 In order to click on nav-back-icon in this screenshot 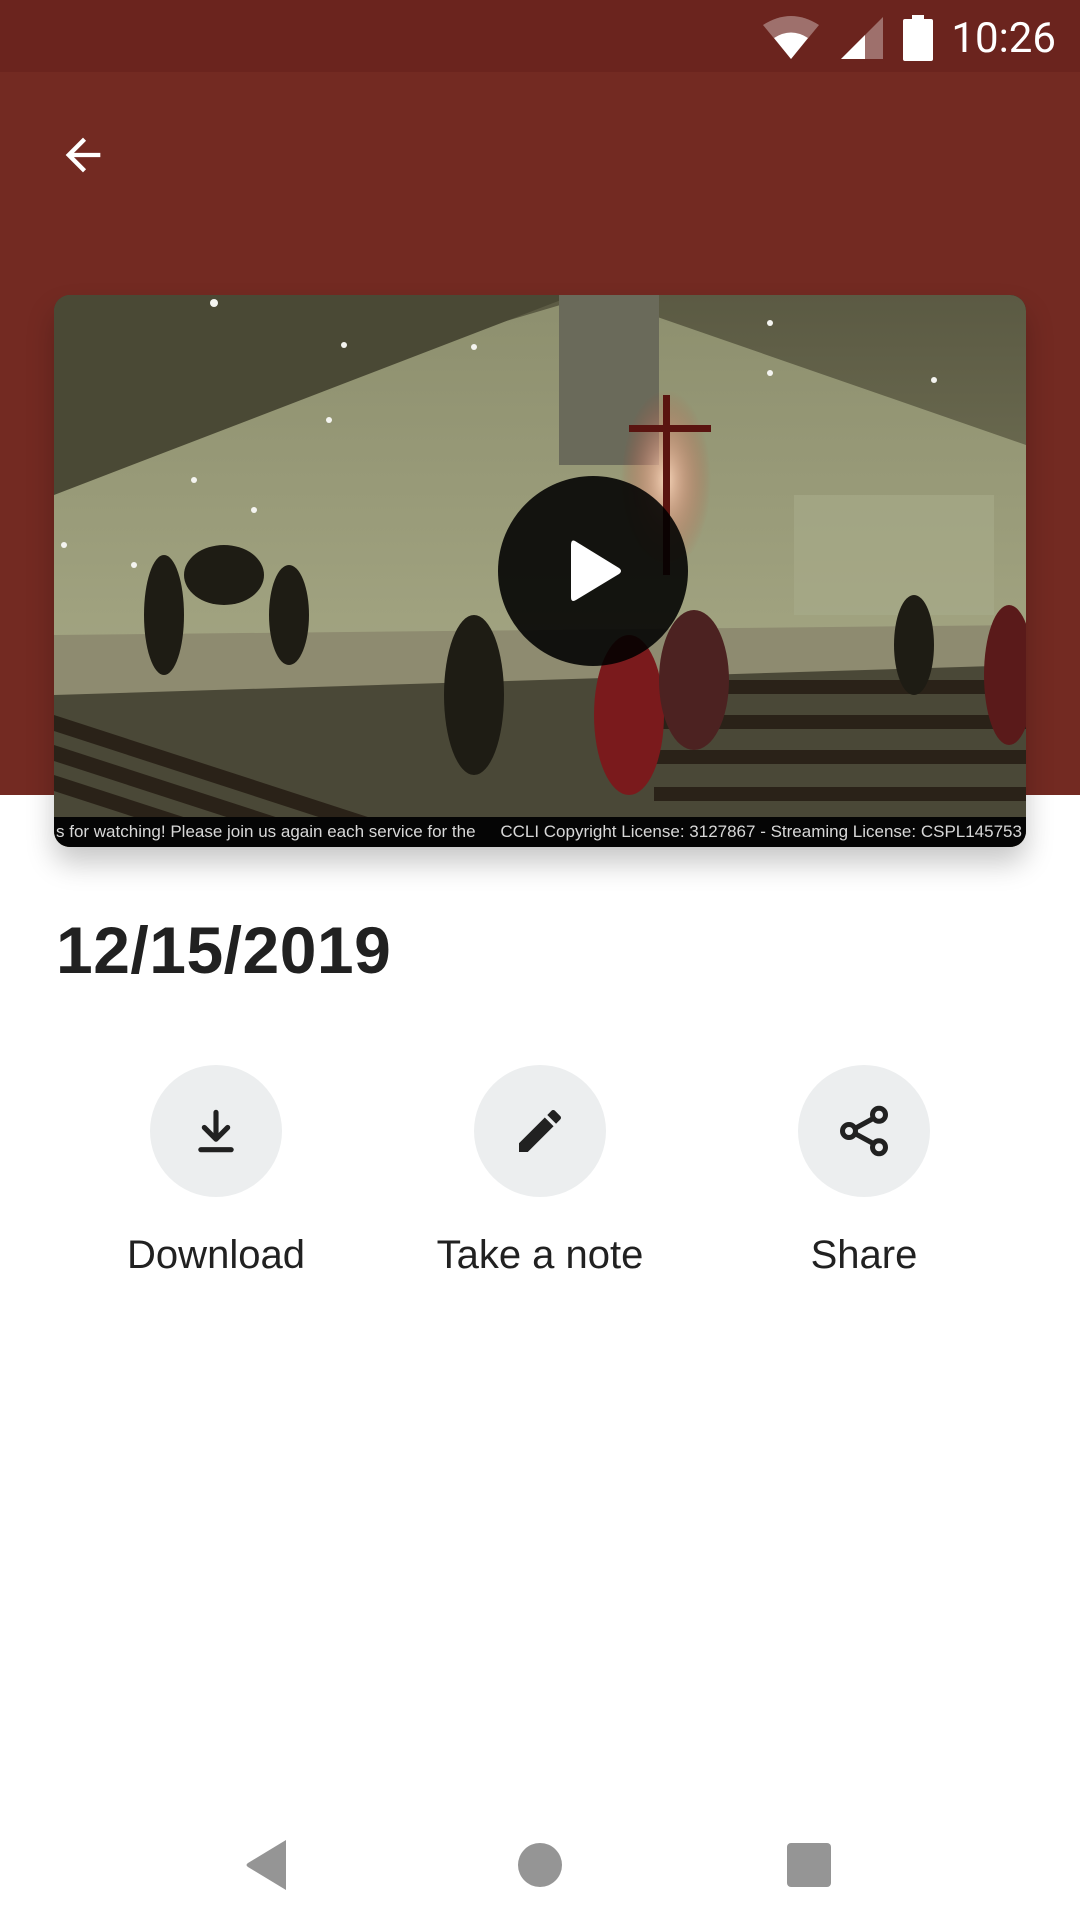, I will do `click(266, 1865)`.